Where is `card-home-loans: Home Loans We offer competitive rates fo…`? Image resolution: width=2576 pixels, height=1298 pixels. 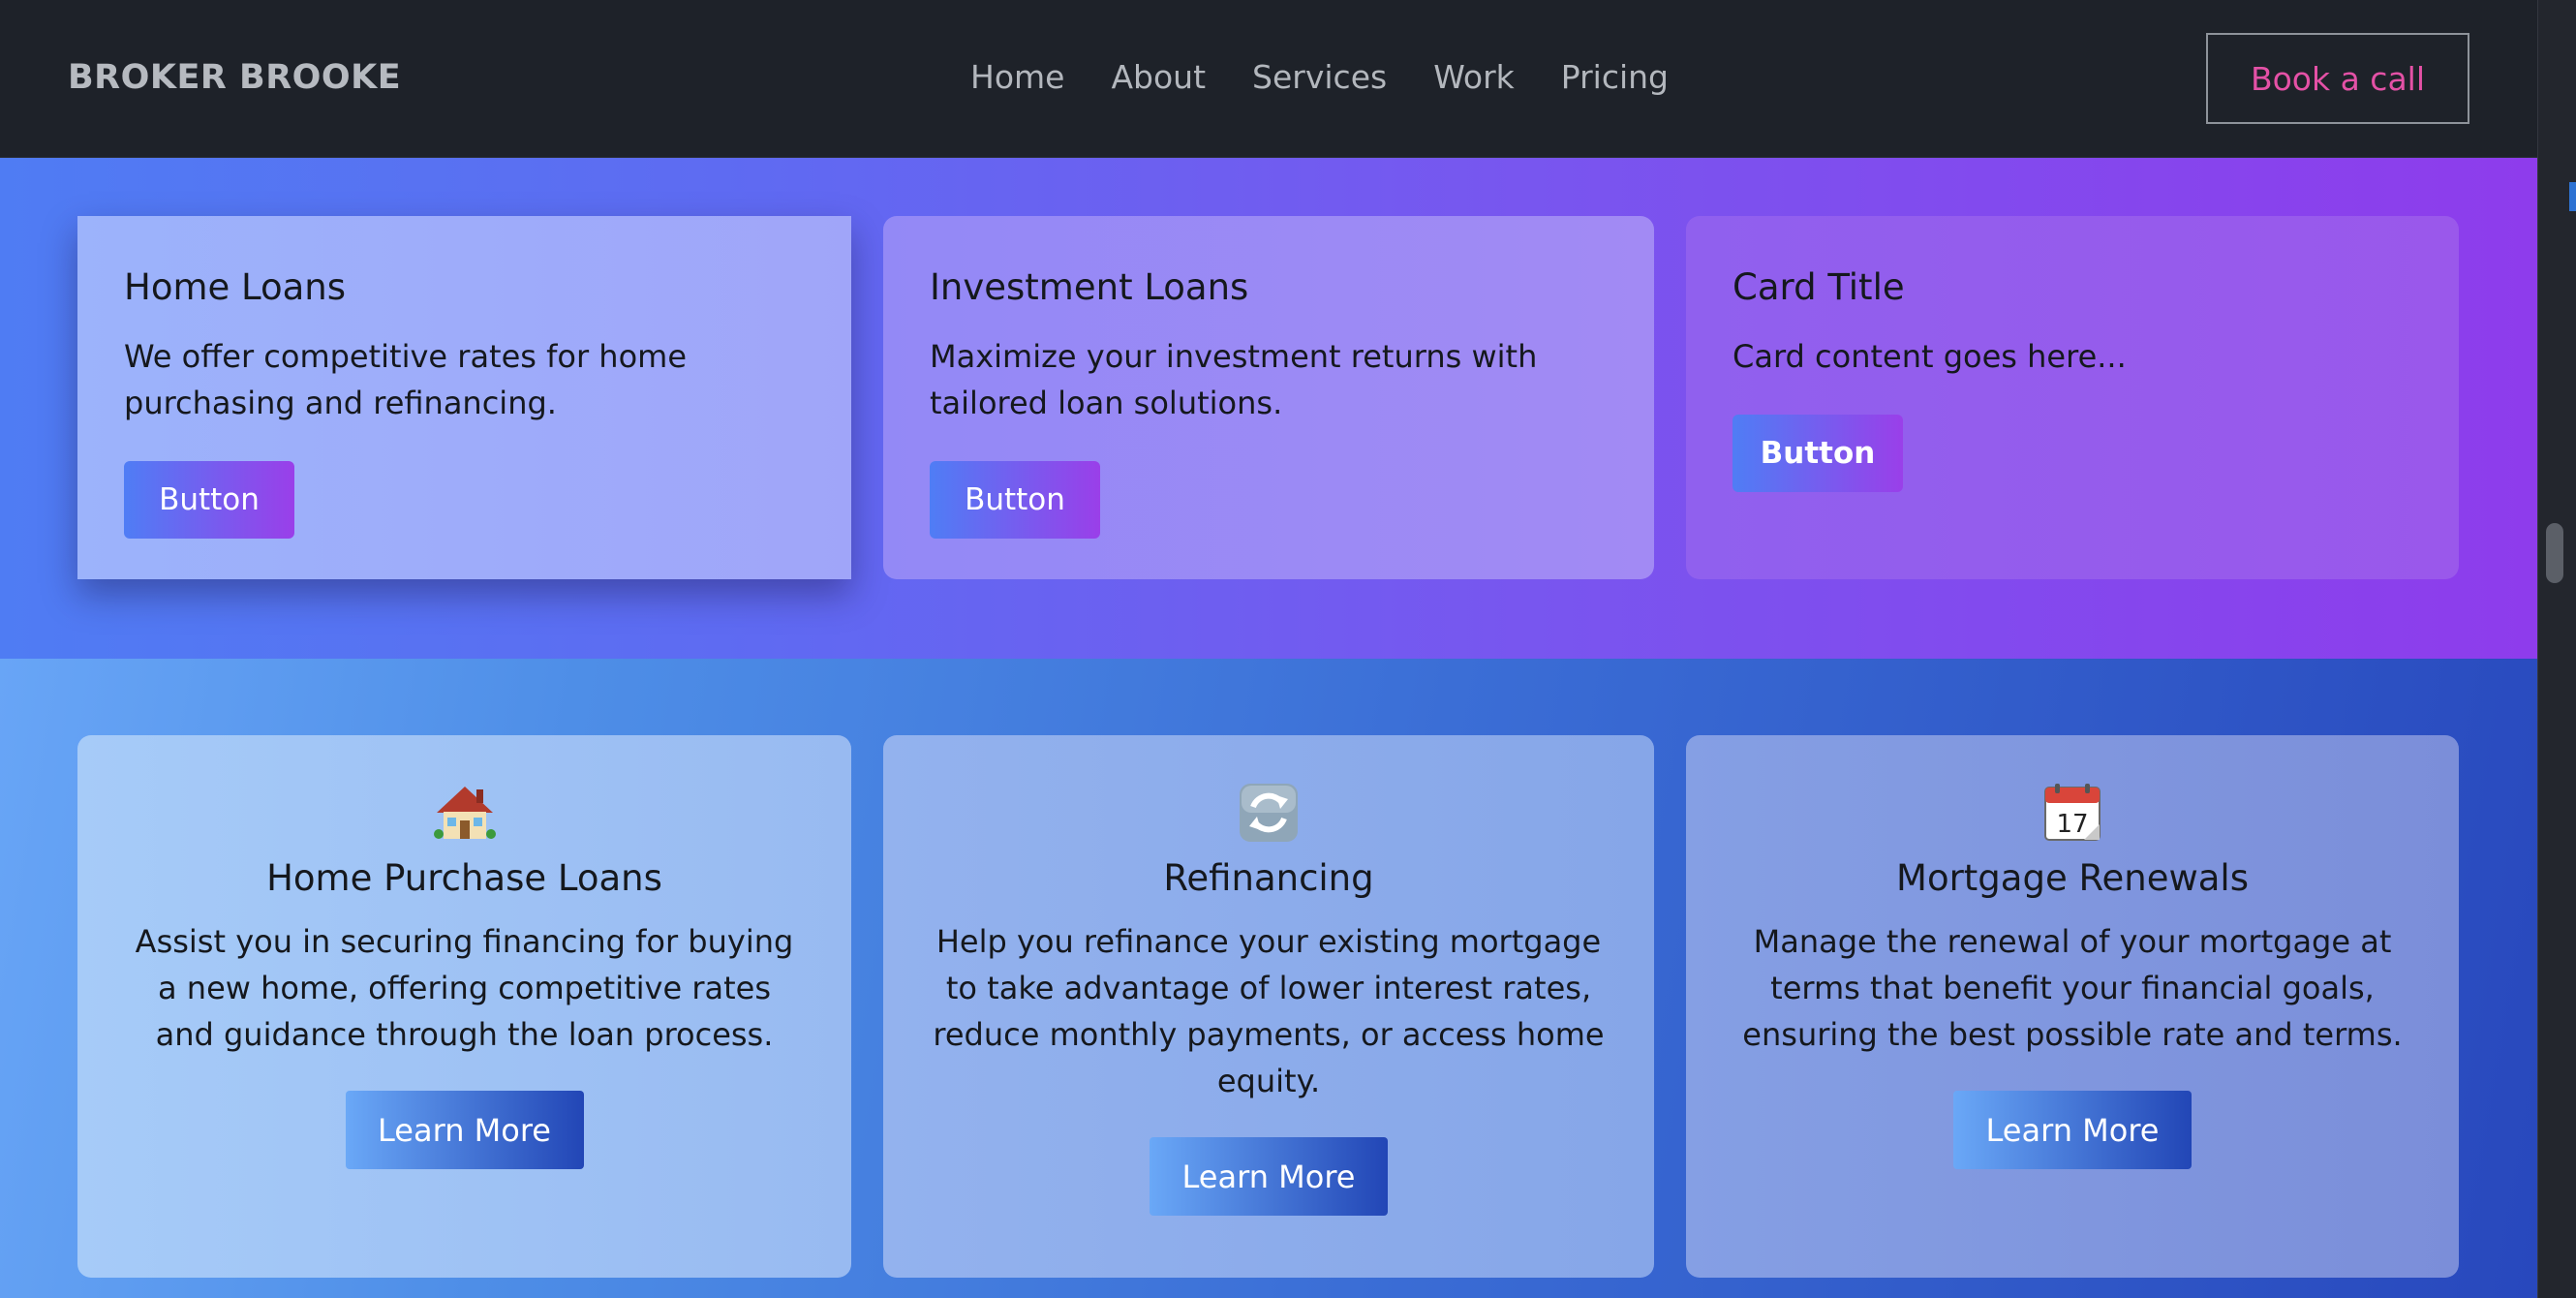
card-home-loans: Home Loans We offer competitive rates fo… is located at coordinates (464, 397).